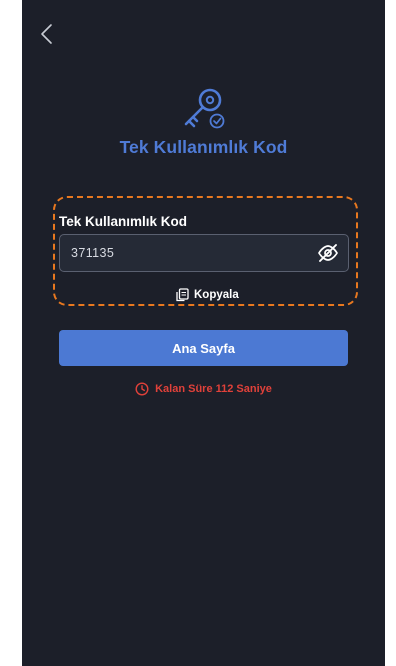  I want to click on copy-label: Kopyala, so click(216, 295).